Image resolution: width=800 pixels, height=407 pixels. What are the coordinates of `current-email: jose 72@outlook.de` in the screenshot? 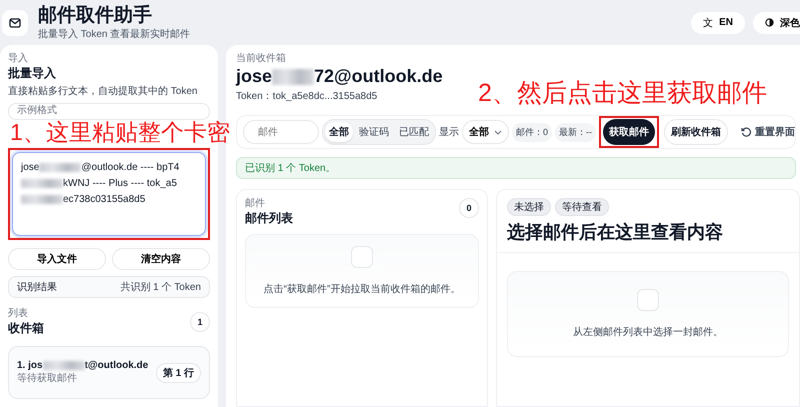 It's located at (340, 76).